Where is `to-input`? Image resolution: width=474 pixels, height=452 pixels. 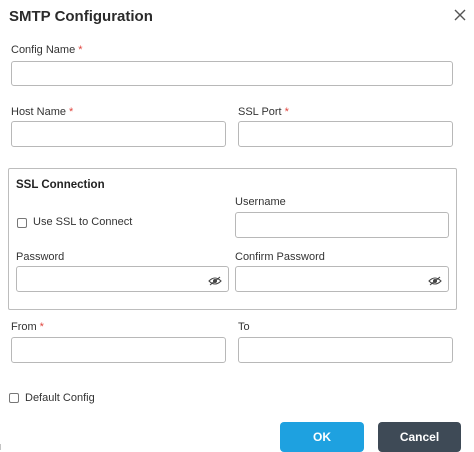 to-input is located at coordinates (345, 350).